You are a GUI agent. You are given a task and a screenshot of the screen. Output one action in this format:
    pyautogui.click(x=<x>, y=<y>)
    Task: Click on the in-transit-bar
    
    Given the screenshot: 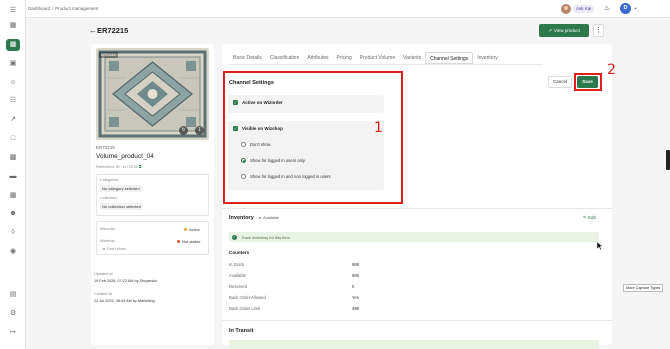 What is the action you would take?
    pyautogui.click(x=414, y=344)
    